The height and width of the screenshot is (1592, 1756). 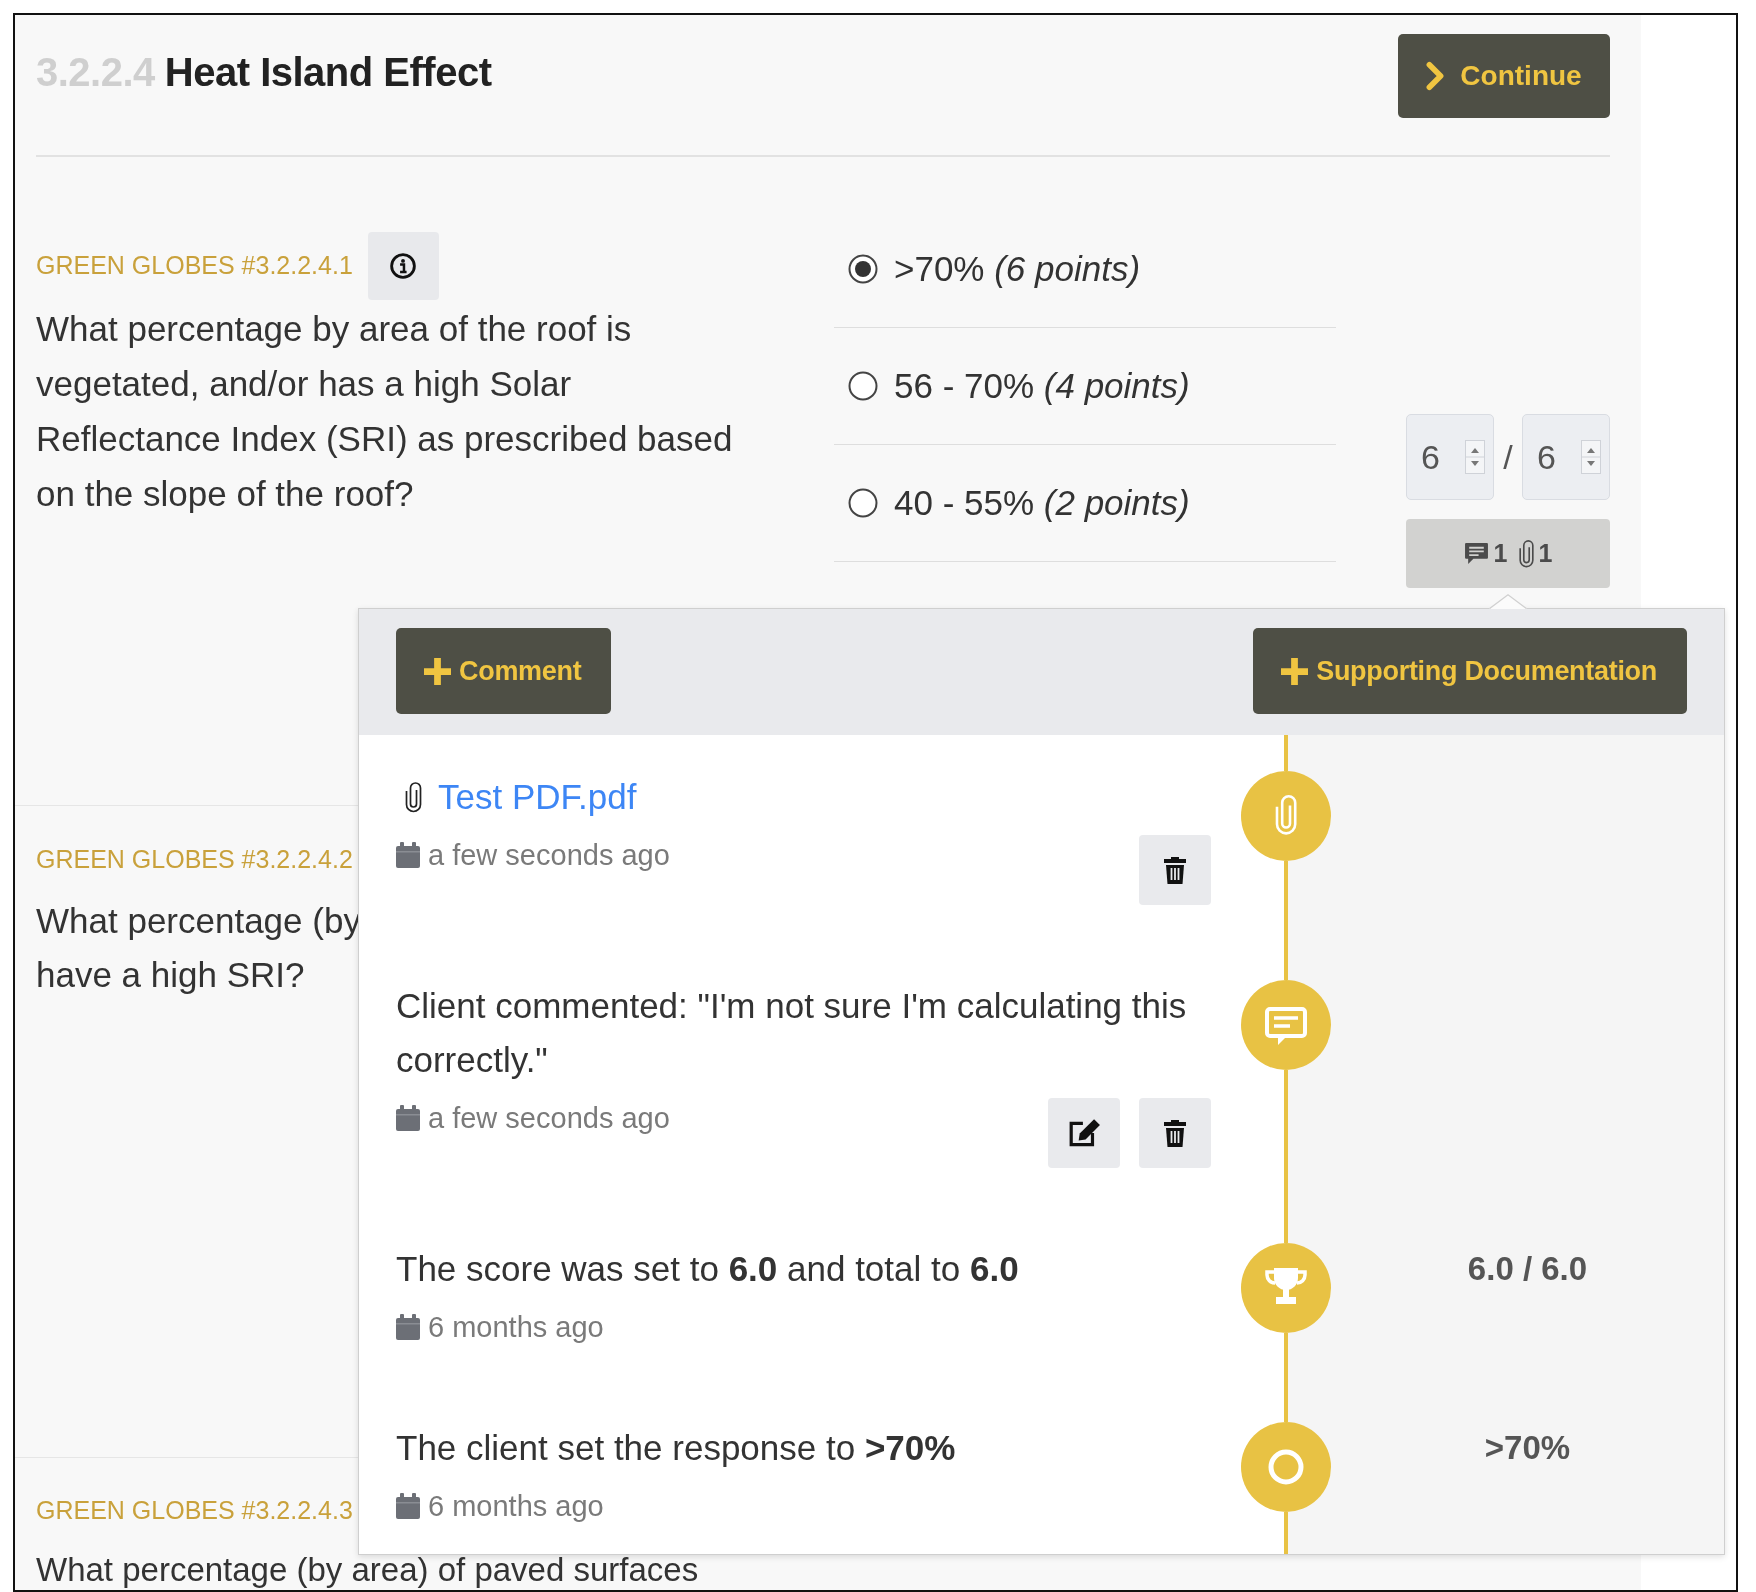 What do you see at coordinates (328, 72) in the screenshot?
I see `section-title: Heat Island Effect` at bounding box center [328, 72].